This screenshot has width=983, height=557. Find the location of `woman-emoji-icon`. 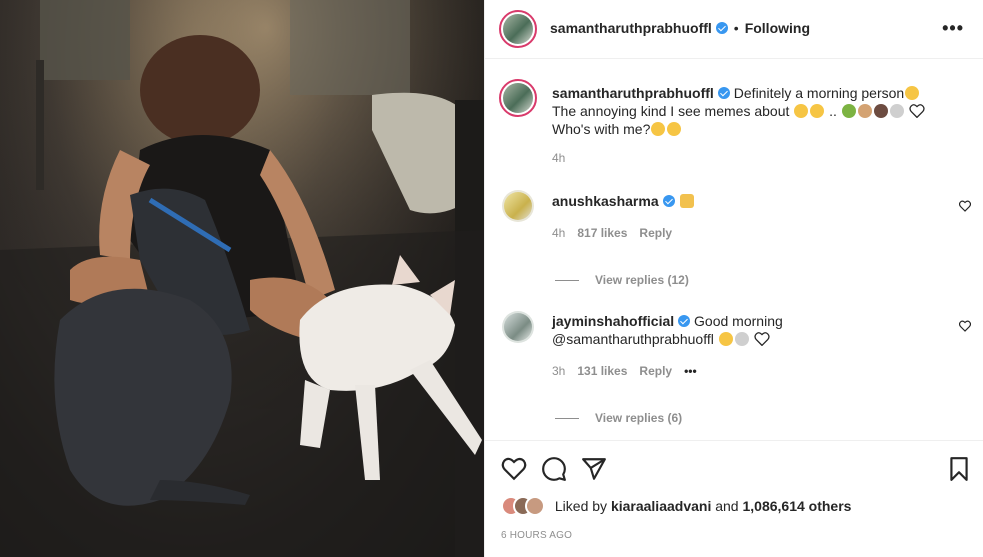

woman-emoji-icon is located at coordinates (880, 111).